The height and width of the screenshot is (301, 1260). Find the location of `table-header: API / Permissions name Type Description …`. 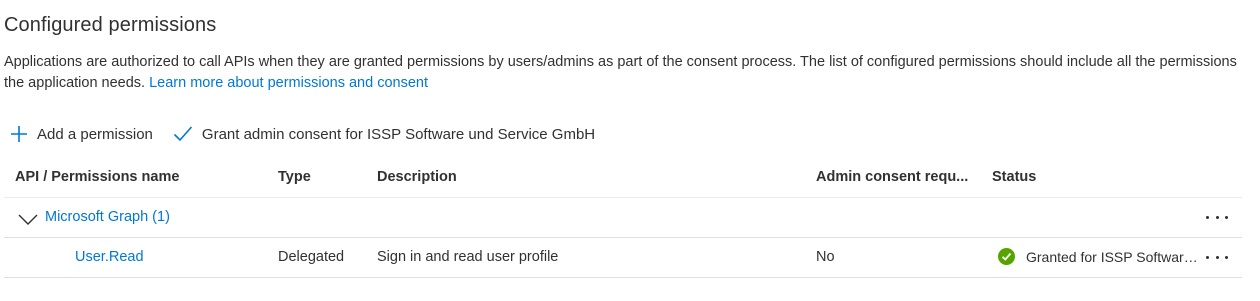

table-header: API / Permissions name Type Description … is located at coordinates (623, 178).